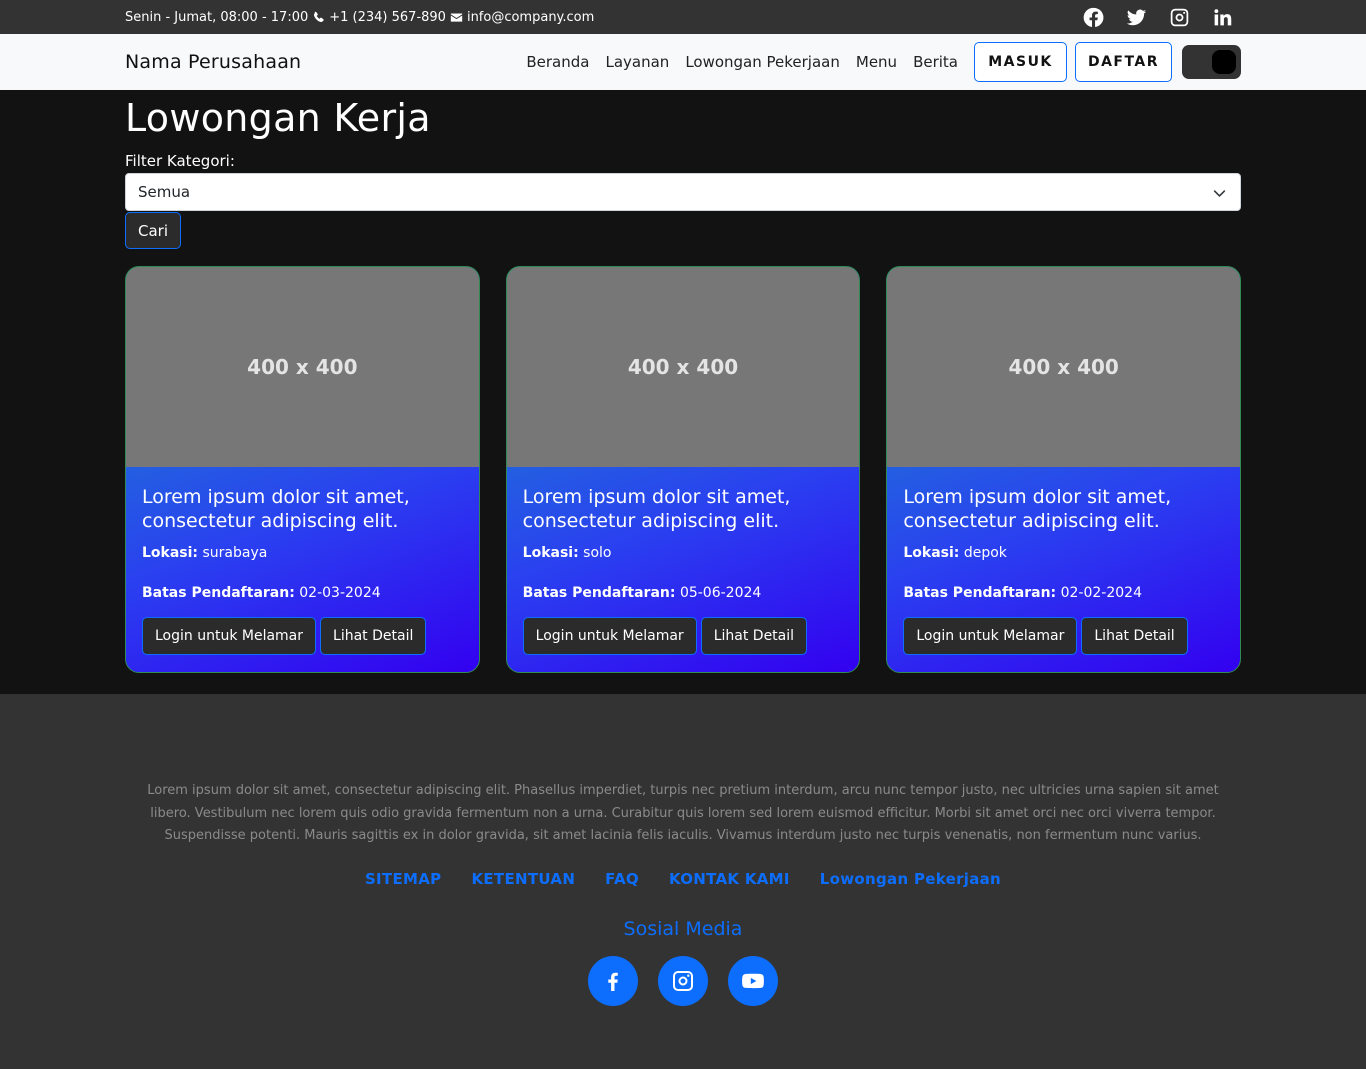 This screenshot has width=1366, height=1069. Describe the element at coordinates (753, 980) in the screenshot. I see `youtube-icon` at that location.